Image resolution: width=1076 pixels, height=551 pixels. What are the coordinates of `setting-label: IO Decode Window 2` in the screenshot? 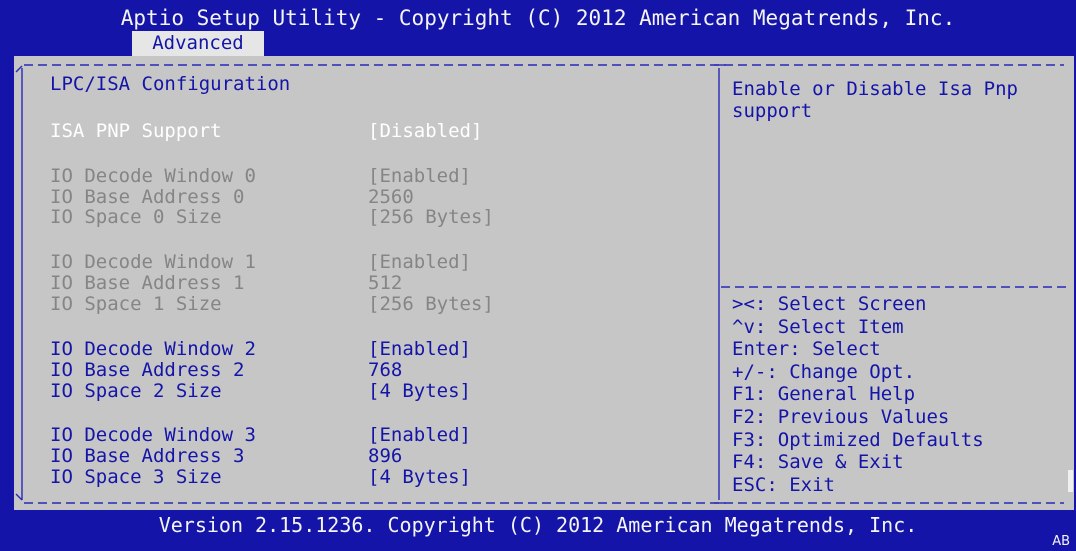 It's located at (153, 349).